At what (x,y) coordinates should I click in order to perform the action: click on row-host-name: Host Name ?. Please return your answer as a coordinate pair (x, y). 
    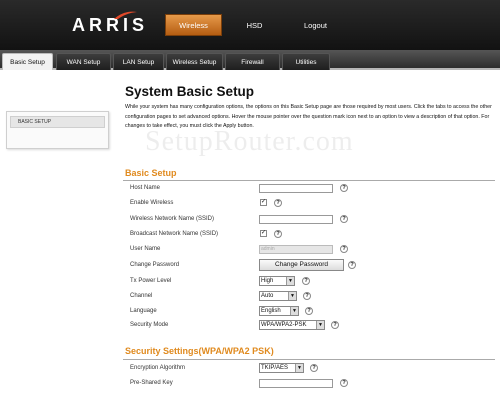
    Looking at the image, I should click on (310, 190).